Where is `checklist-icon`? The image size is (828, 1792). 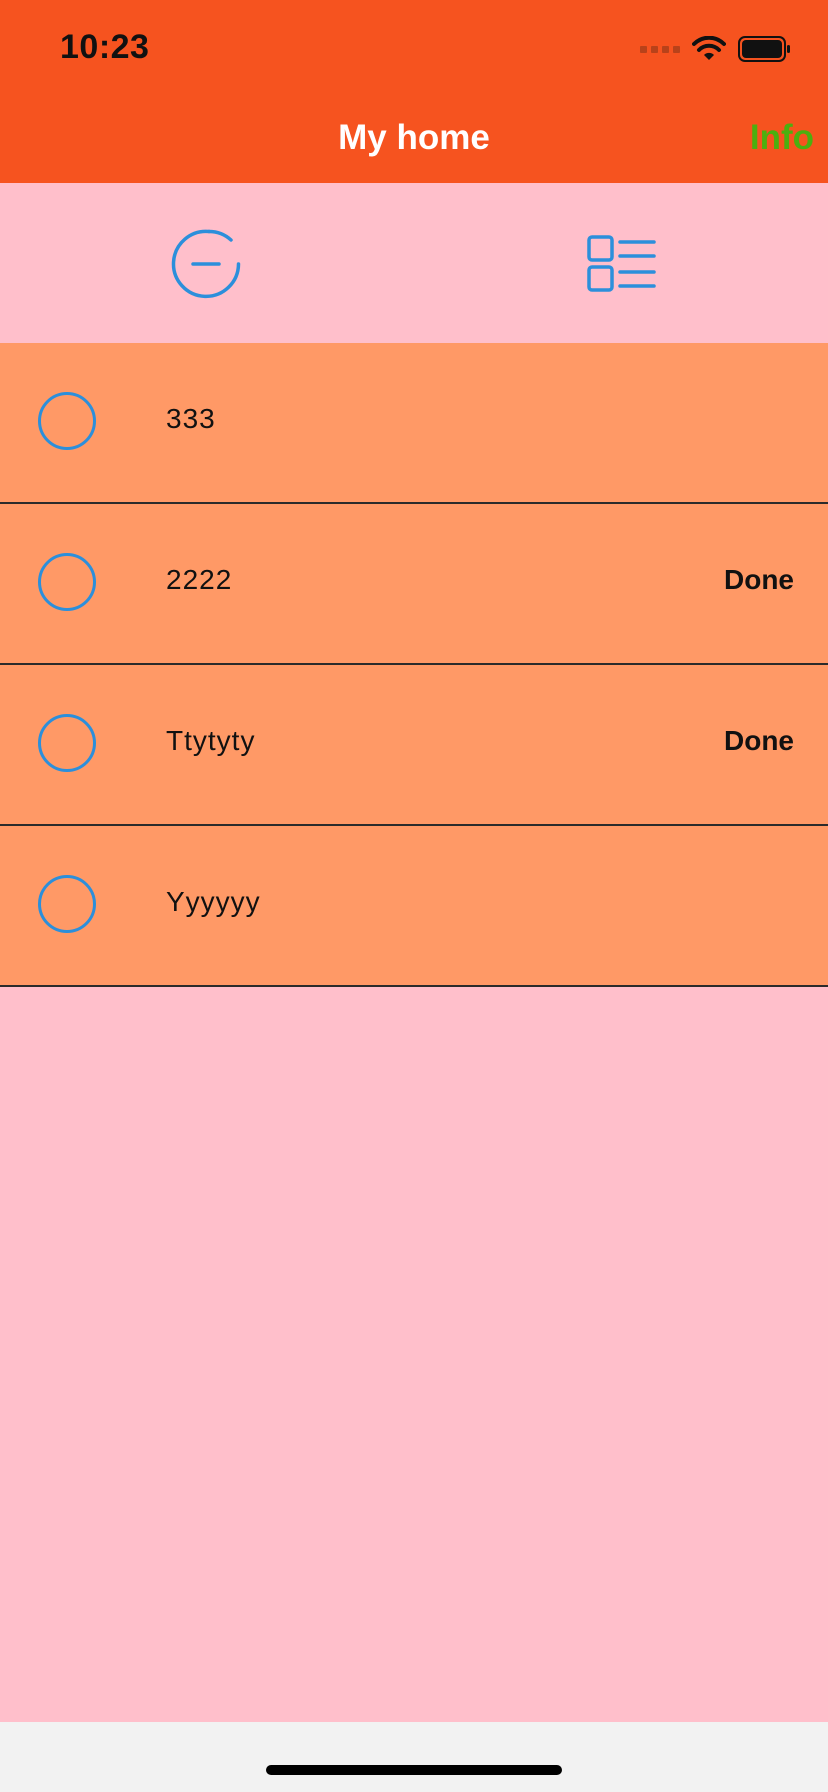 checklist-icon is located at coordinates (621, 263).